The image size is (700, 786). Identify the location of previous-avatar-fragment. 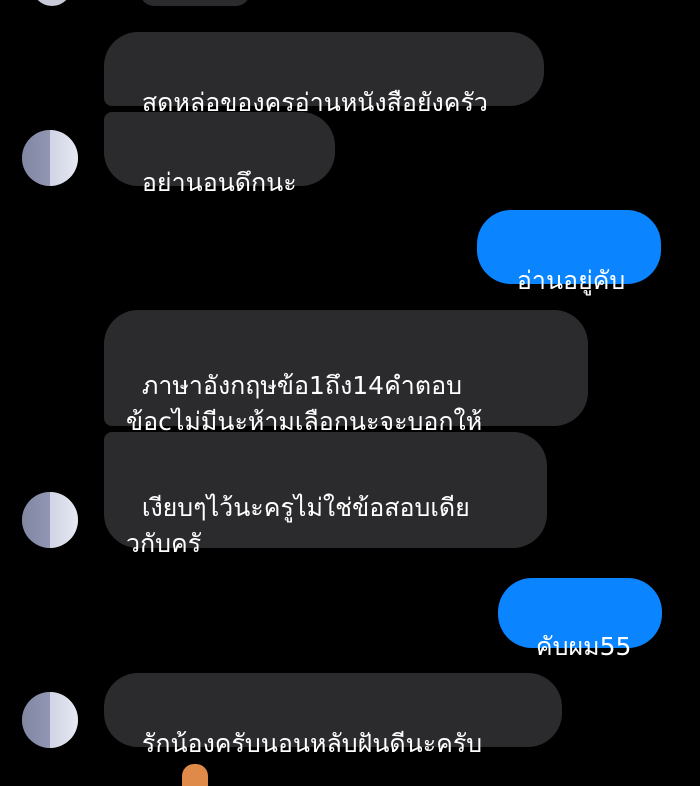
(52, 3).